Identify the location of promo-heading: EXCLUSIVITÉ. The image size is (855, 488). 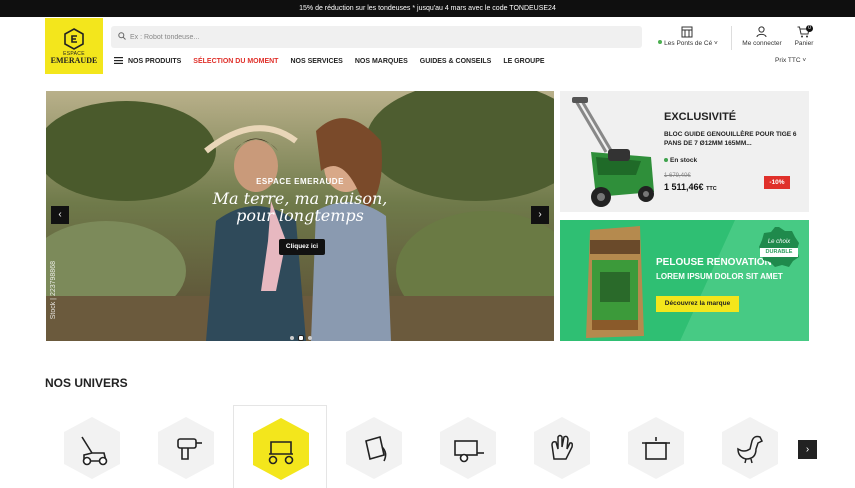
(700, 117).